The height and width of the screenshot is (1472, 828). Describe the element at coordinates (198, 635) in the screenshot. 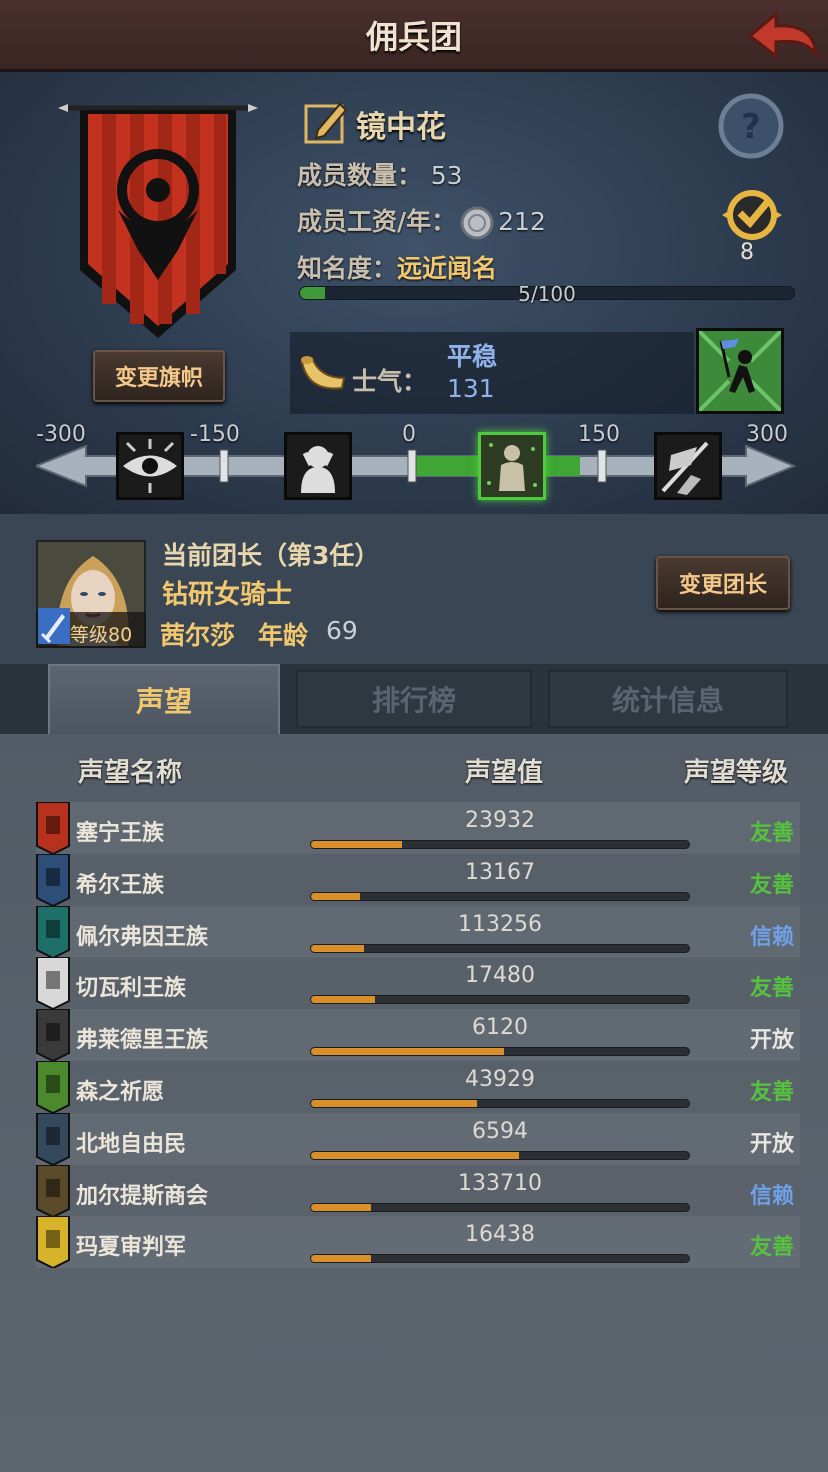

I see `leader-name: 茜尔莎` at that location.